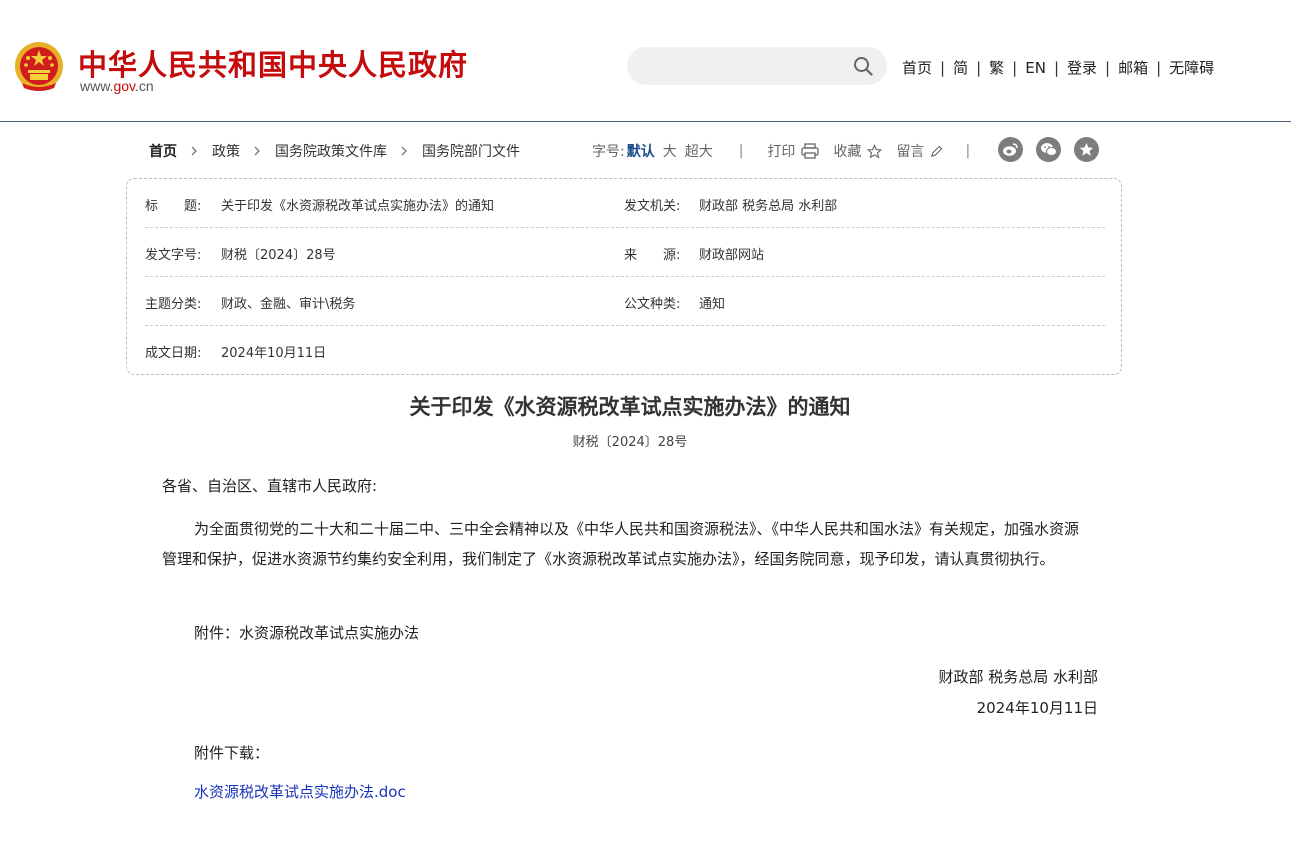  I want to click on article-signer: 财政部 税务总局 水利部, so click(1018, 677).